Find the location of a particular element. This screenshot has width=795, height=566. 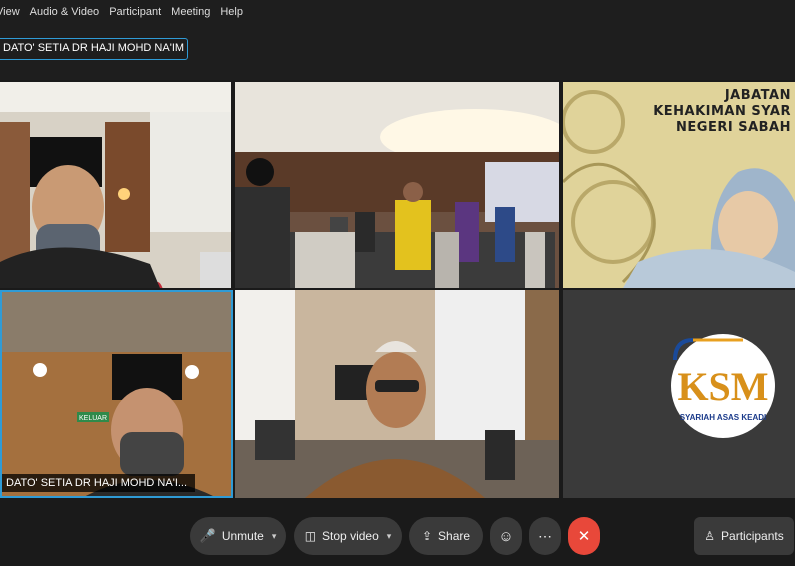

menu-view: View is located at coordinates (10, 12).